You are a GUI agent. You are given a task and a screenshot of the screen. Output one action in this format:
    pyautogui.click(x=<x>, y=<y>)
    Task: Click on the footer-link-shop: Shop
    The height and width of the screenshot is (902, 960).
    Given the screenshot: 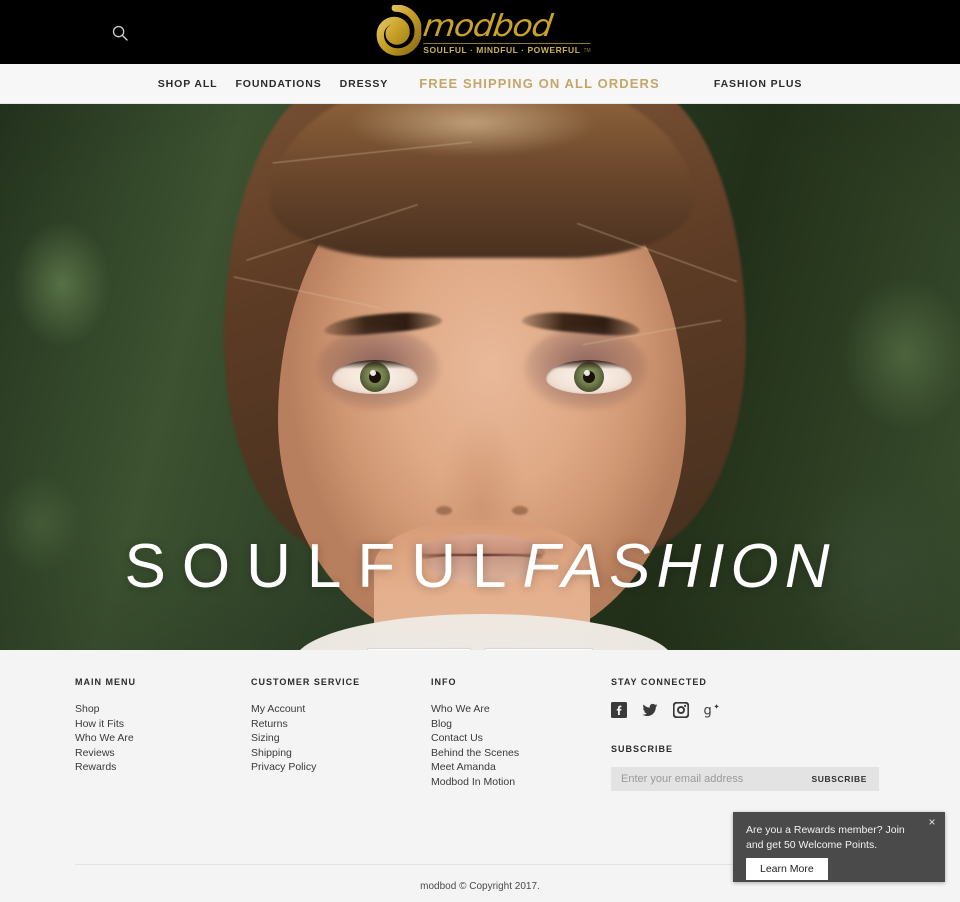 What is the action you would take?
    pyautogui.click(x=163, y=709)
    